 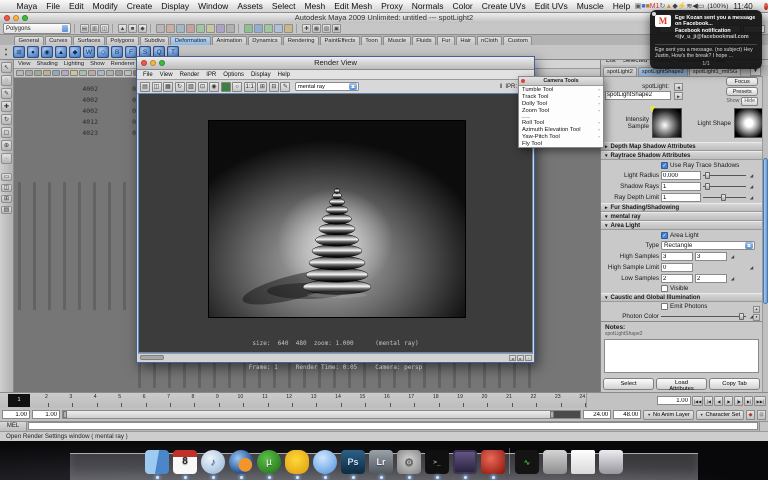 What do you see at coordinates (701, 6) in the screenshot?
I see `battery-menu-icon: ▭` at bounding box center [701, 6].